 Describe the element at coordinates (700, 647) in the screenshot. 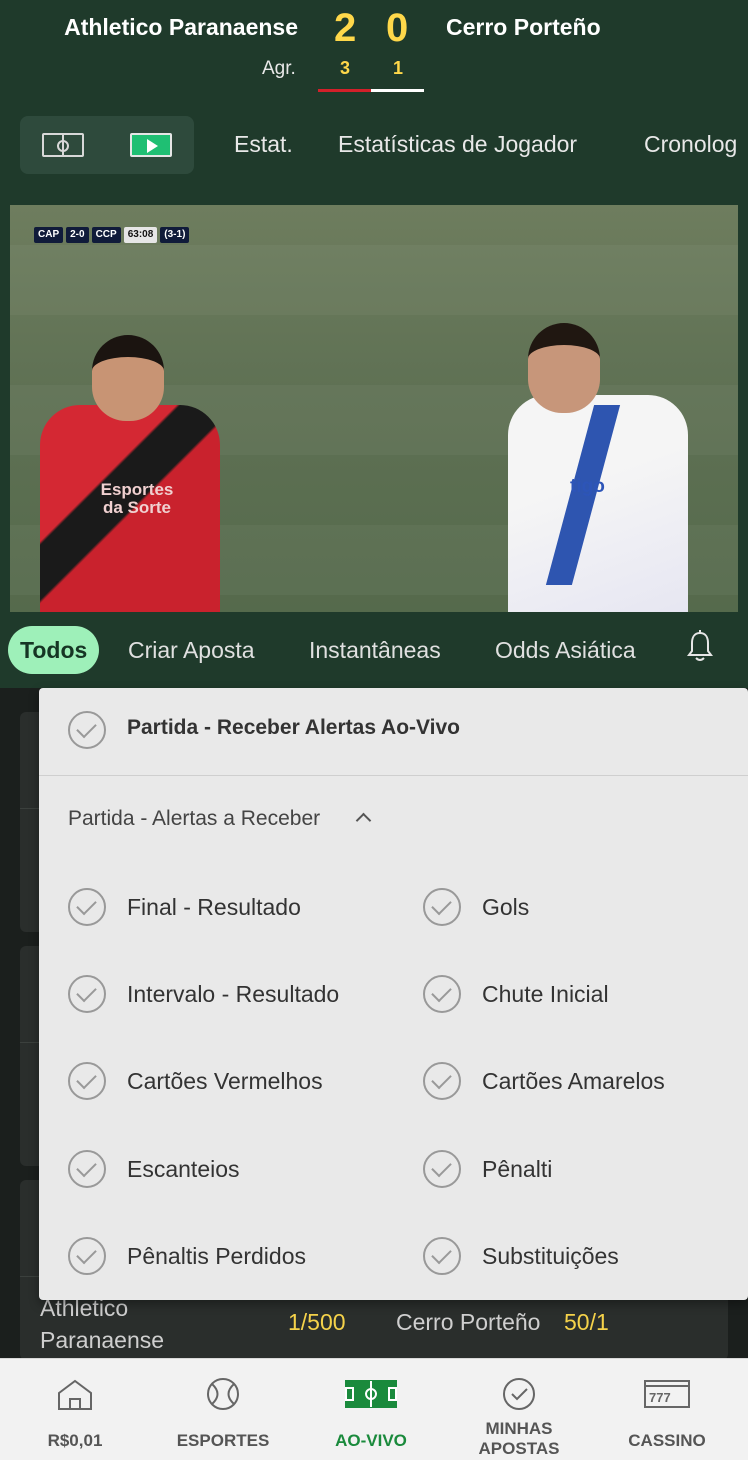

I see `bell-icon` at that location.